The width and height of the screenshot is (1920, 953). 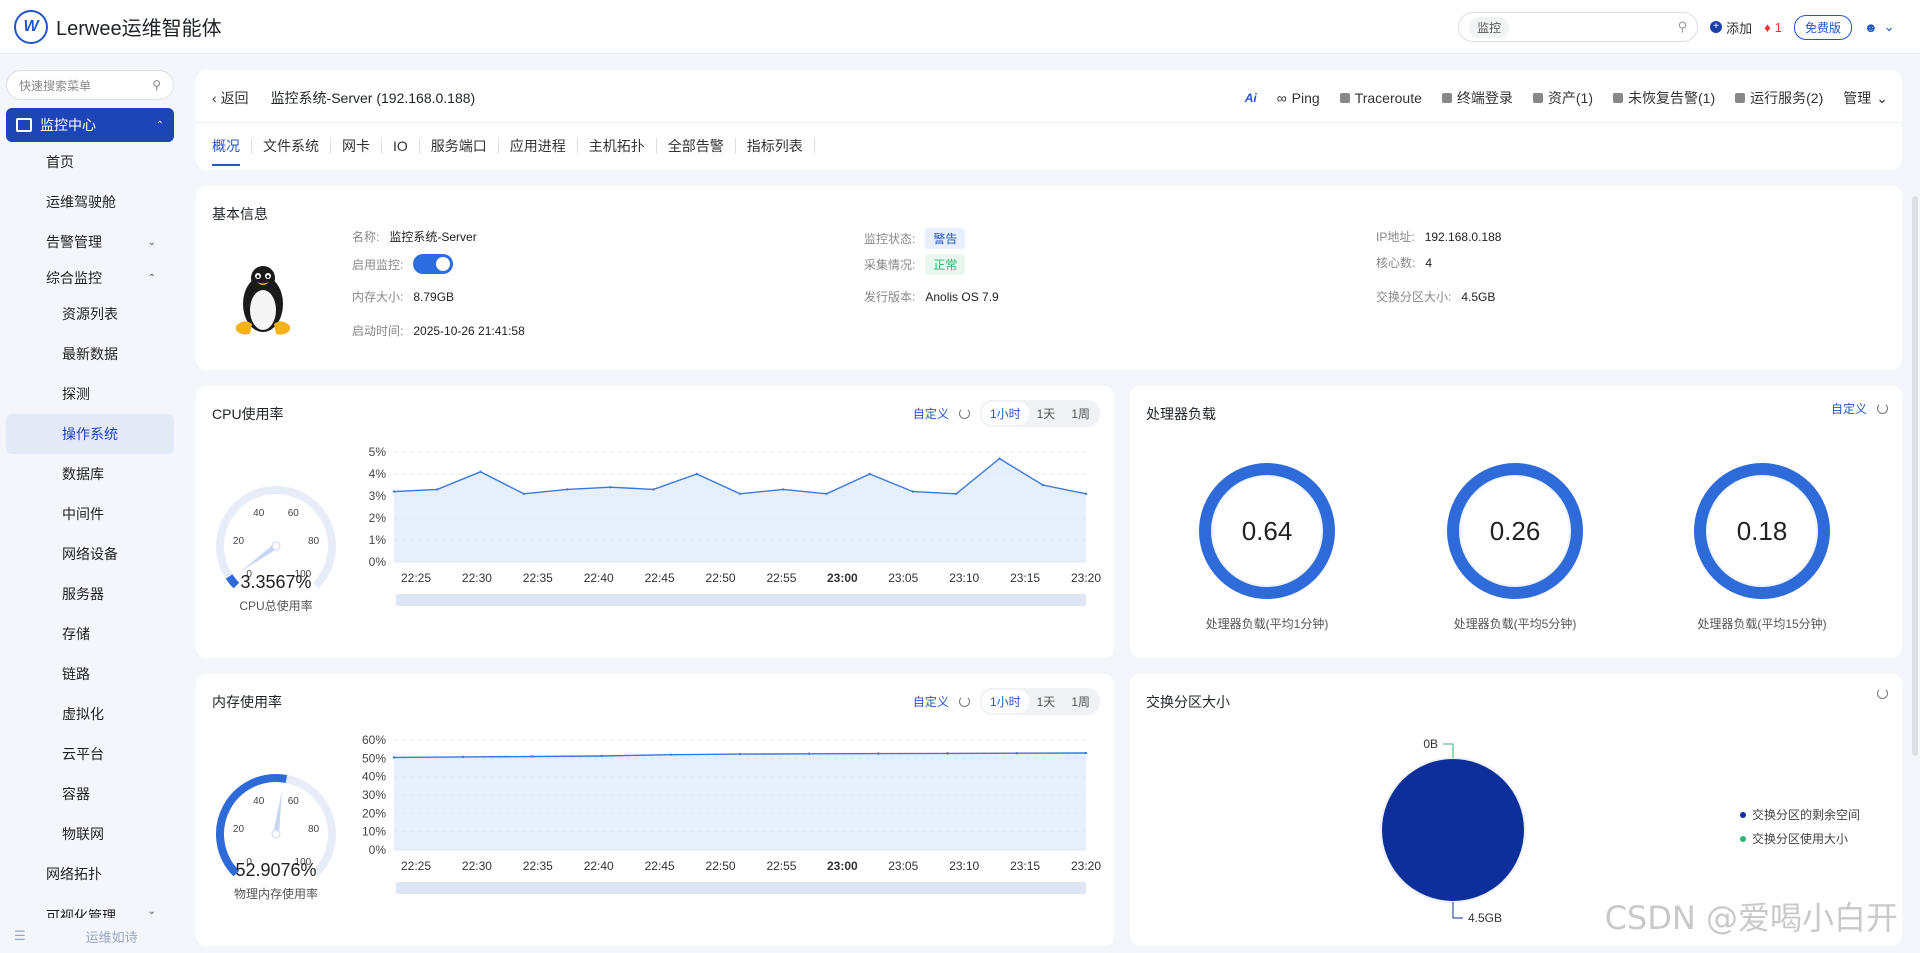 I want to click on sidebar-item-storage: 存储, so click(x=90, y=634).